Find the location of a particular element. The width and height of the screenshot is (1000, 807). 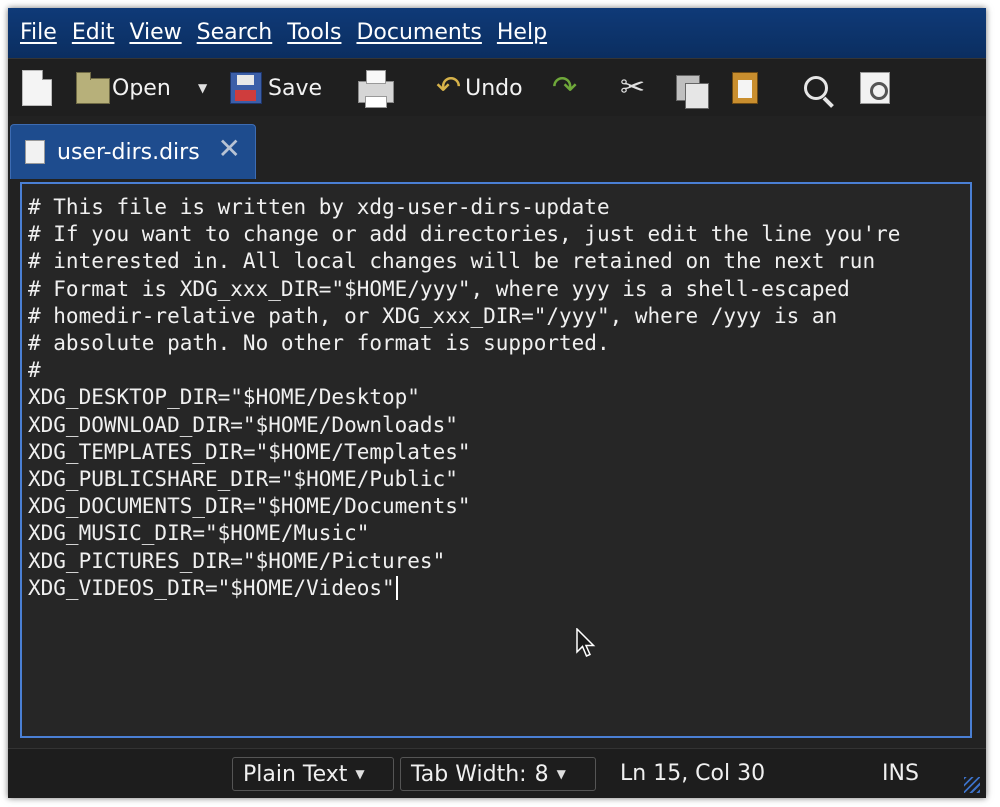

code-line: XDG_DOWNLOAD_DIR="$HOME/Downloads" is located at coordinates (243, 424).